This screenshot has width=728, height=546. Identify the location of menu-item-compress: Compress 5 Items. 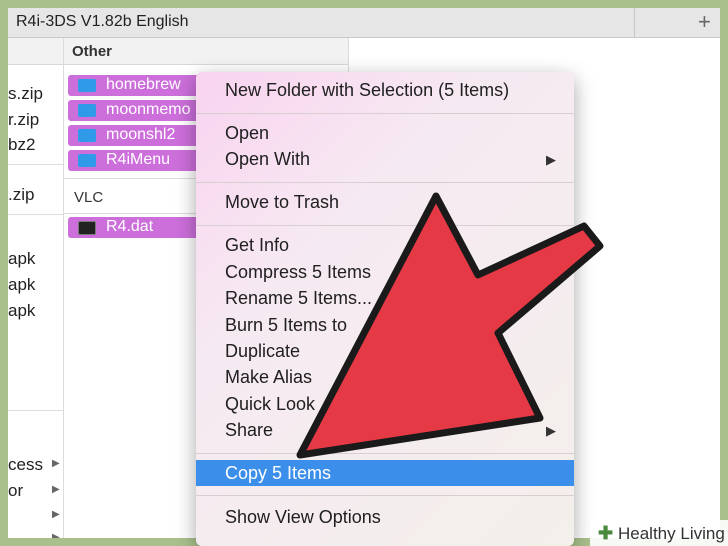
(385, 272).